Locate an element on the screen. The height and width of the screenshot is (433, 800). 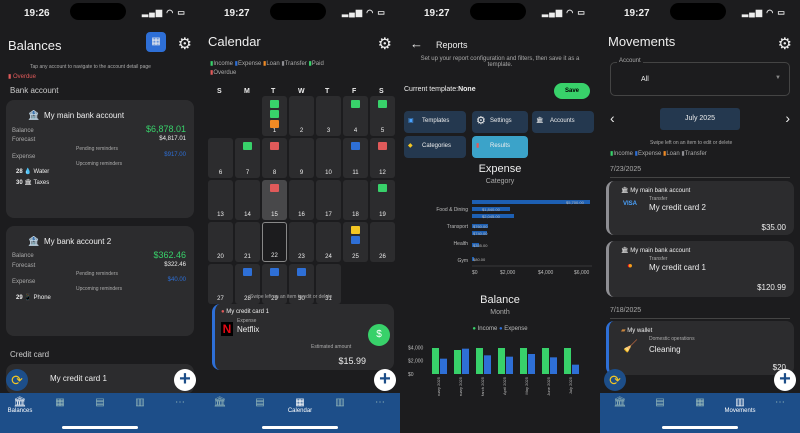
calendar-day: 23 is located at coordinates (301, 242).